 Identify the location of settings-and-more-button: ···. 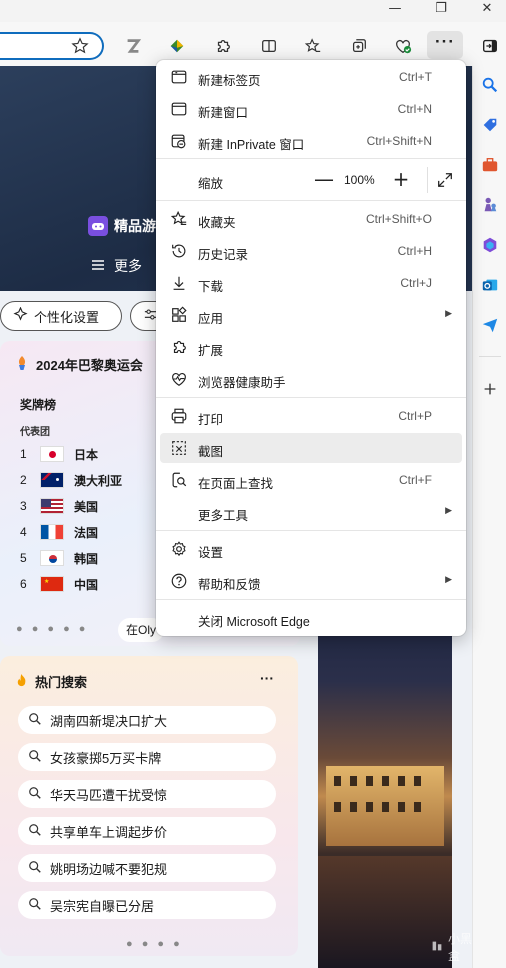
(445, 45).